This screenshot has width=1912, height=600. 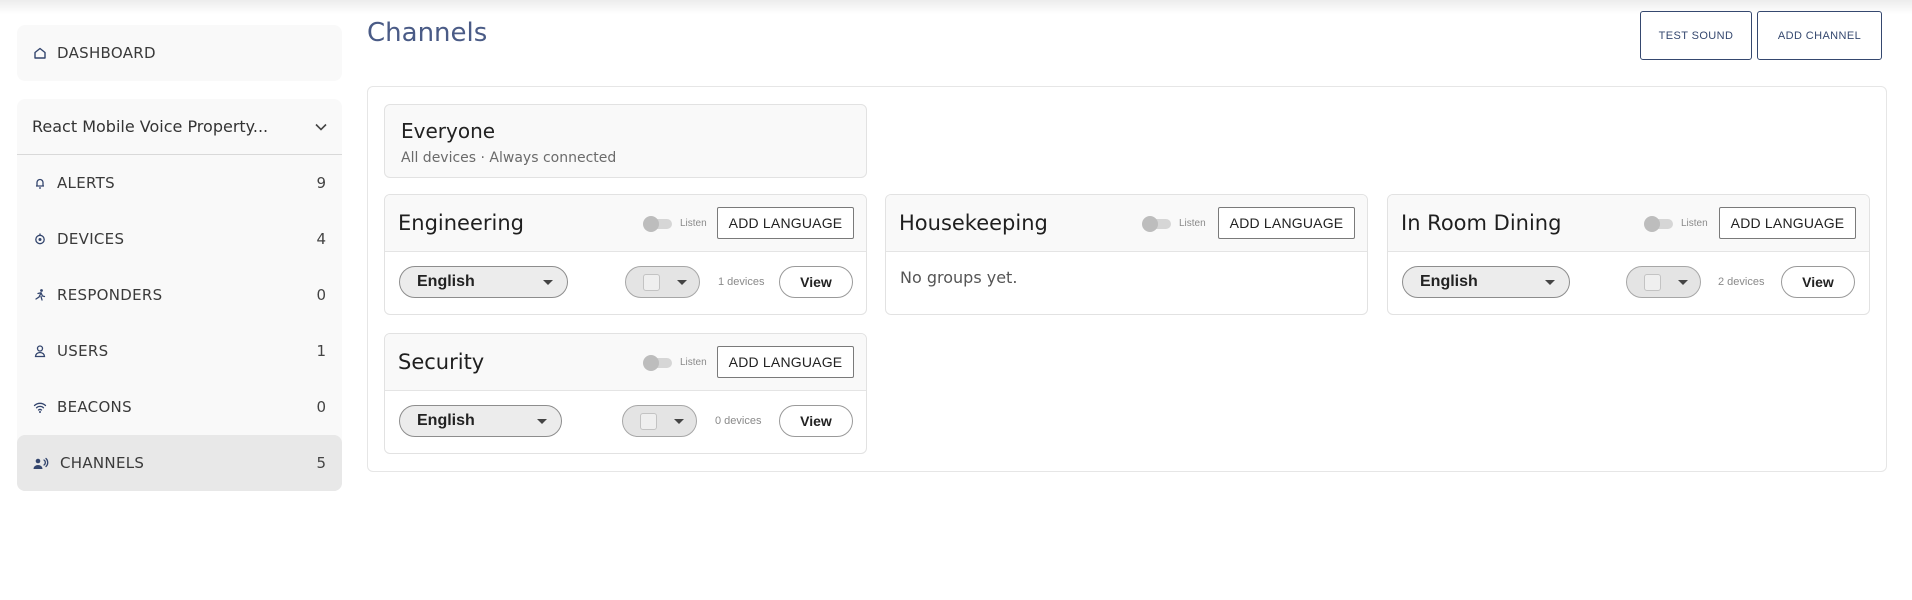 I want to click on home-icon, so click(x=40, y=53).